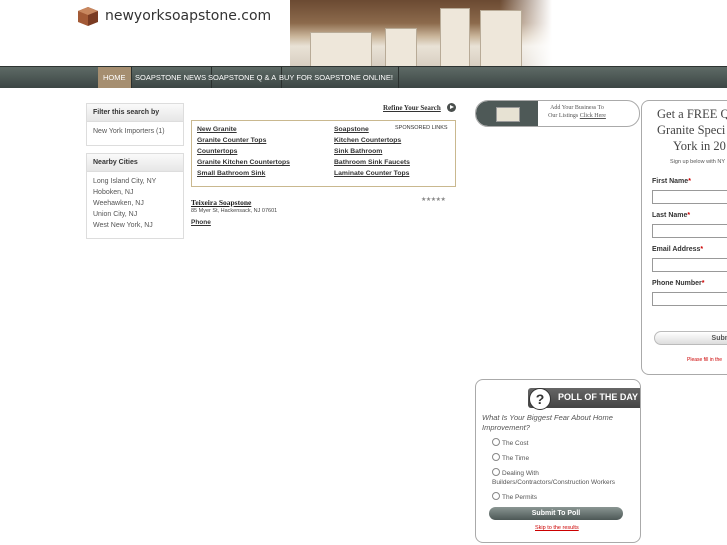  Describe the element at coordinates (88, 16) in the screenshot. I see `logo-icon` at that location.